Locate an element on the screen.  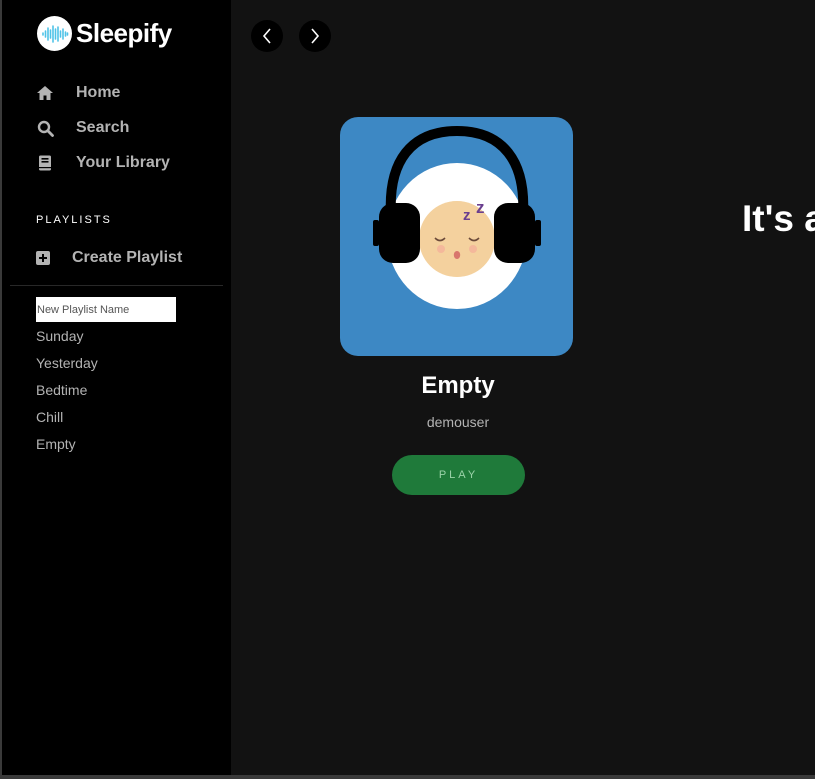
forward-button is located at coordinates (315, 36).